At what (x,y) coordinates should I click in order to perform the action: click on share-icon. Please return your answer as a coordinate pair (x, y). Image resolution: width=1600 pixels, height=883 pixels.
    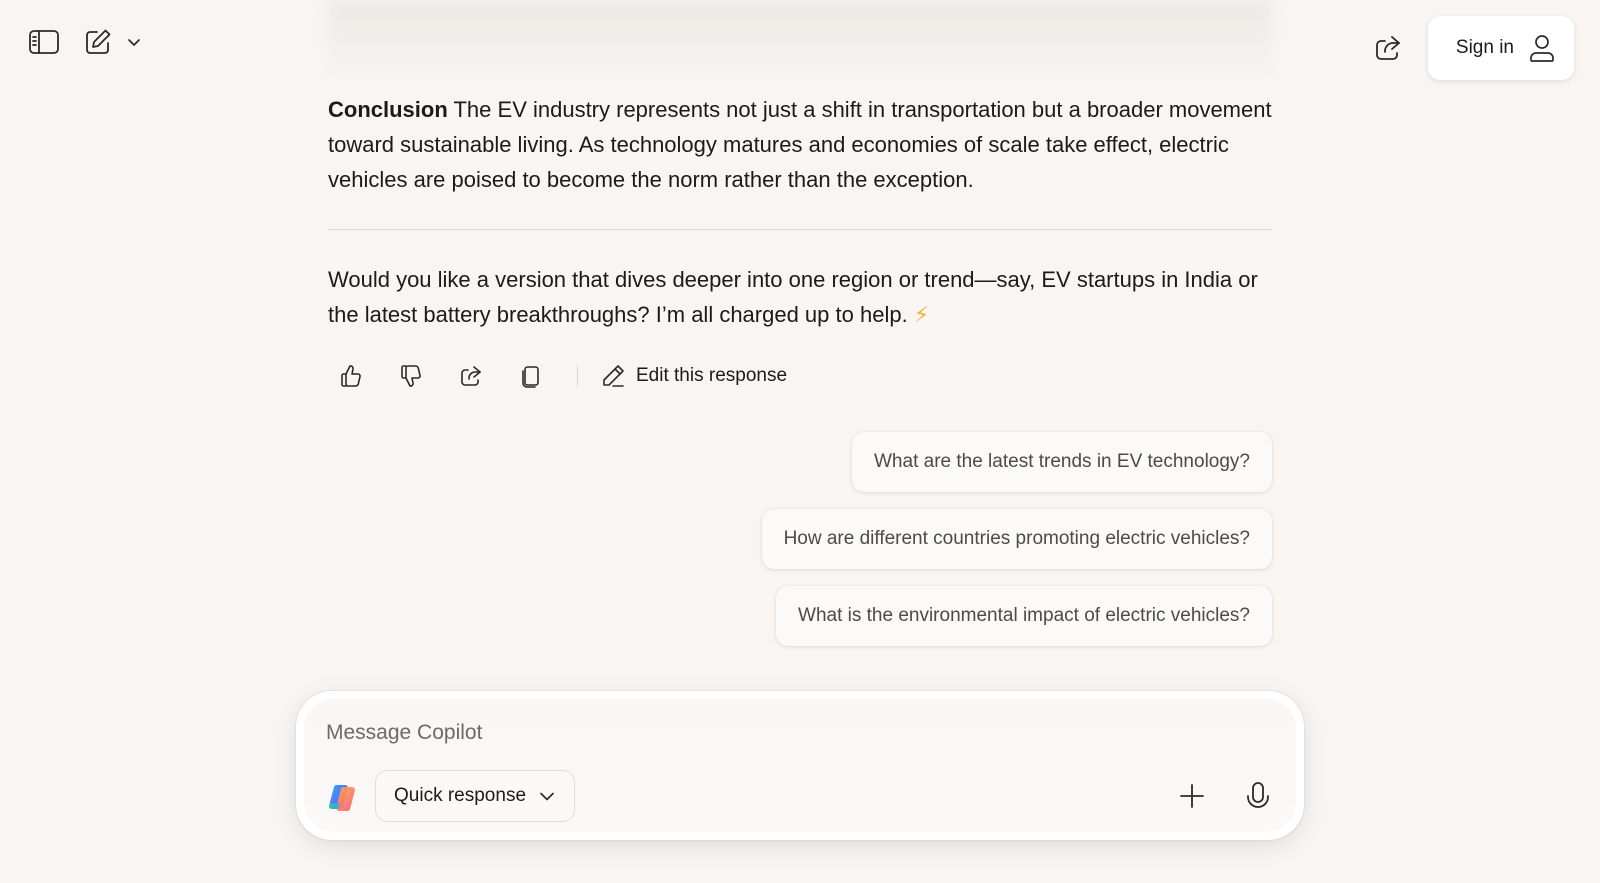
    Looking at the image, I should click on (1388, 48).